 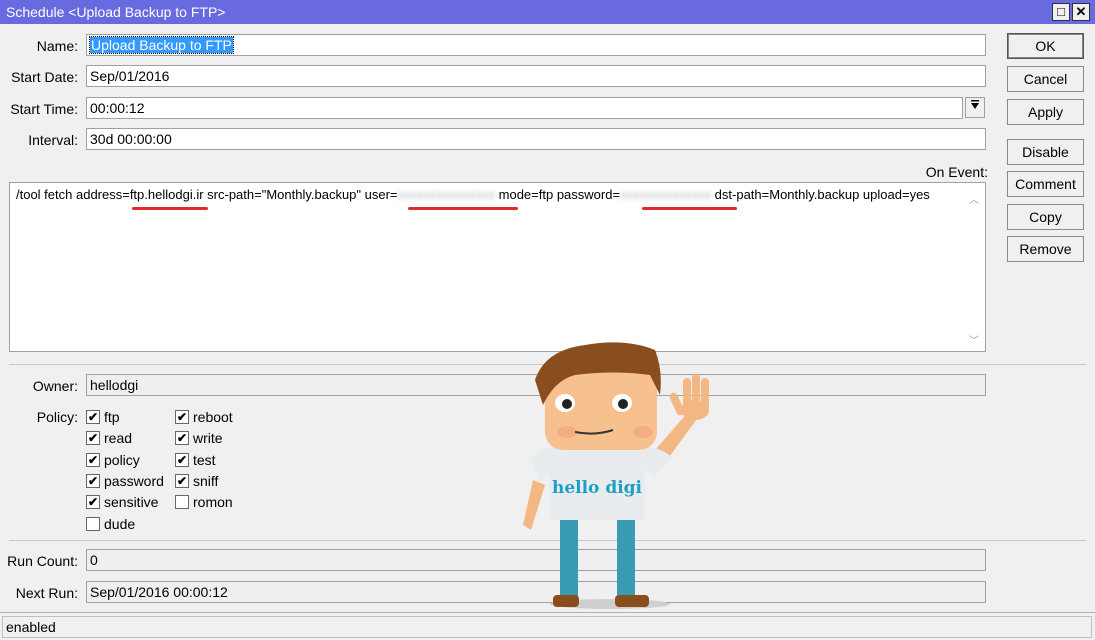 What do you see at coordinates (643, 432) in the screenshot?
I see `mascot-cheek-right` at bounding box center [643, 432].